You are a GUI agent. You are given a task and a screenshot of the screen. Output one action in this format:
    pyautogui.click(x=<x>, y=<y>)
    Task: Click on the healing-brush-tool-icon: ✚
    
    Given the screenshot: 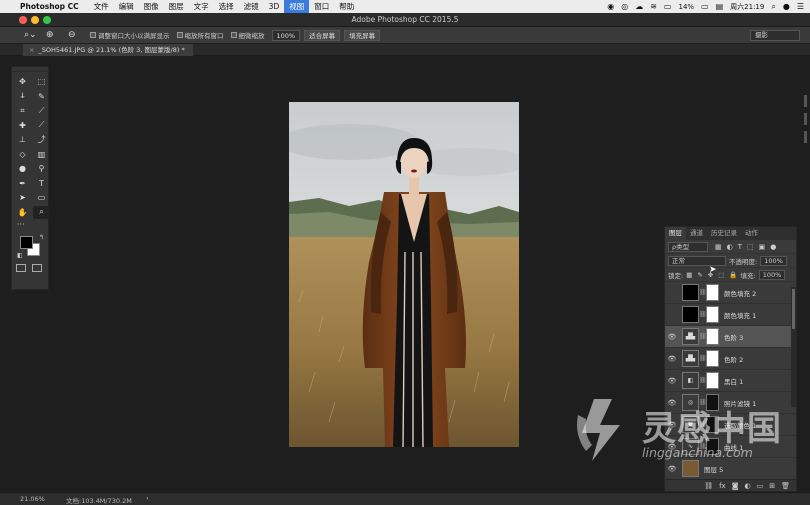 What is the action you would take?
    pyautogui.click(x=22, y=126)
    